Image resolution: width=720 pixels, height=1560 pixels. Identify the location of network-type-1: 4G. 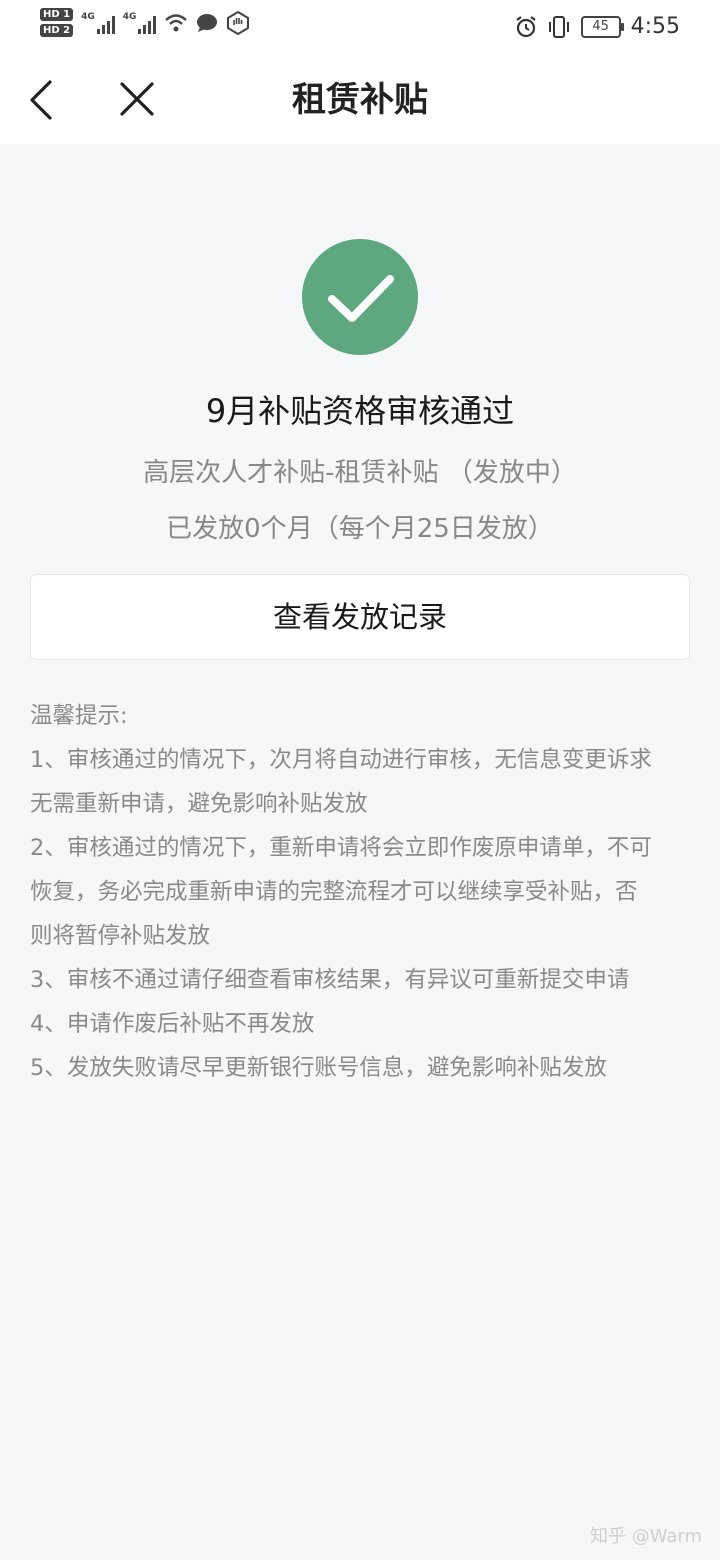
(88, 16).